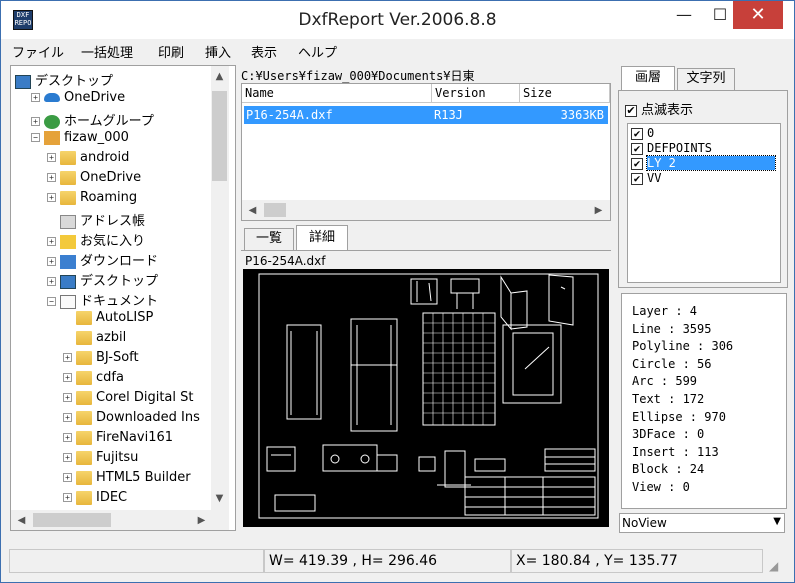 The height and width of the screenshot is (583, 795). What do you see at coordinates (337, 93) in the screenshot?
I see `column-header-name: Name` at bounding box center [337, 93].